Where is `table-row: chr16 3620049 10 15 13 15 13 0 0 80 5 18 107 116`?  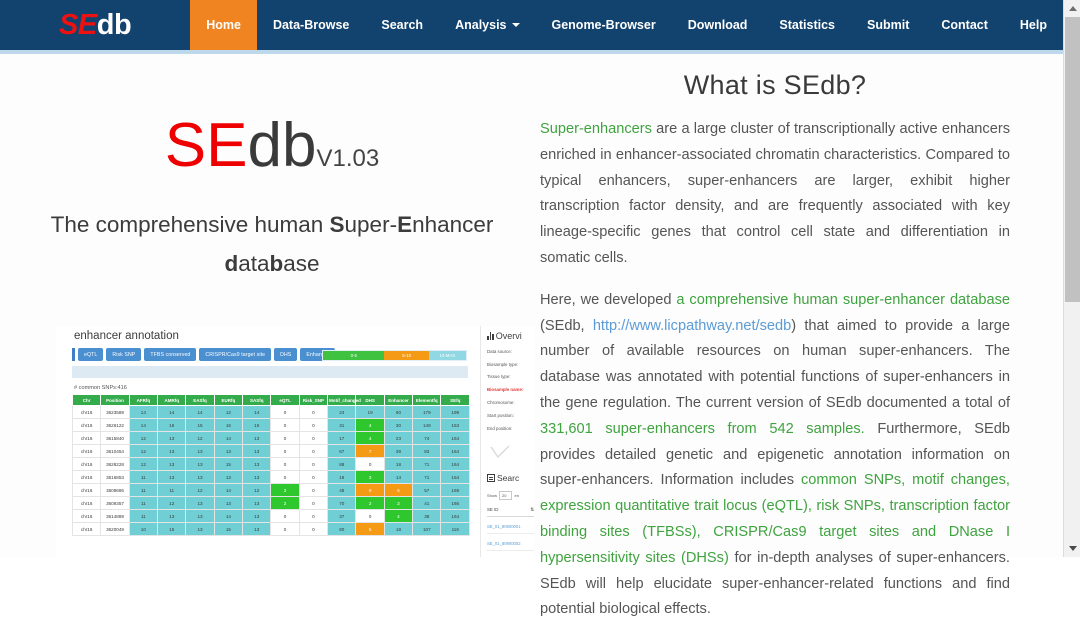
table-row: chr16 3620049 10 15 13 15 13 0 0 80 5 18 107 116 is located at coordinates (270, 529).